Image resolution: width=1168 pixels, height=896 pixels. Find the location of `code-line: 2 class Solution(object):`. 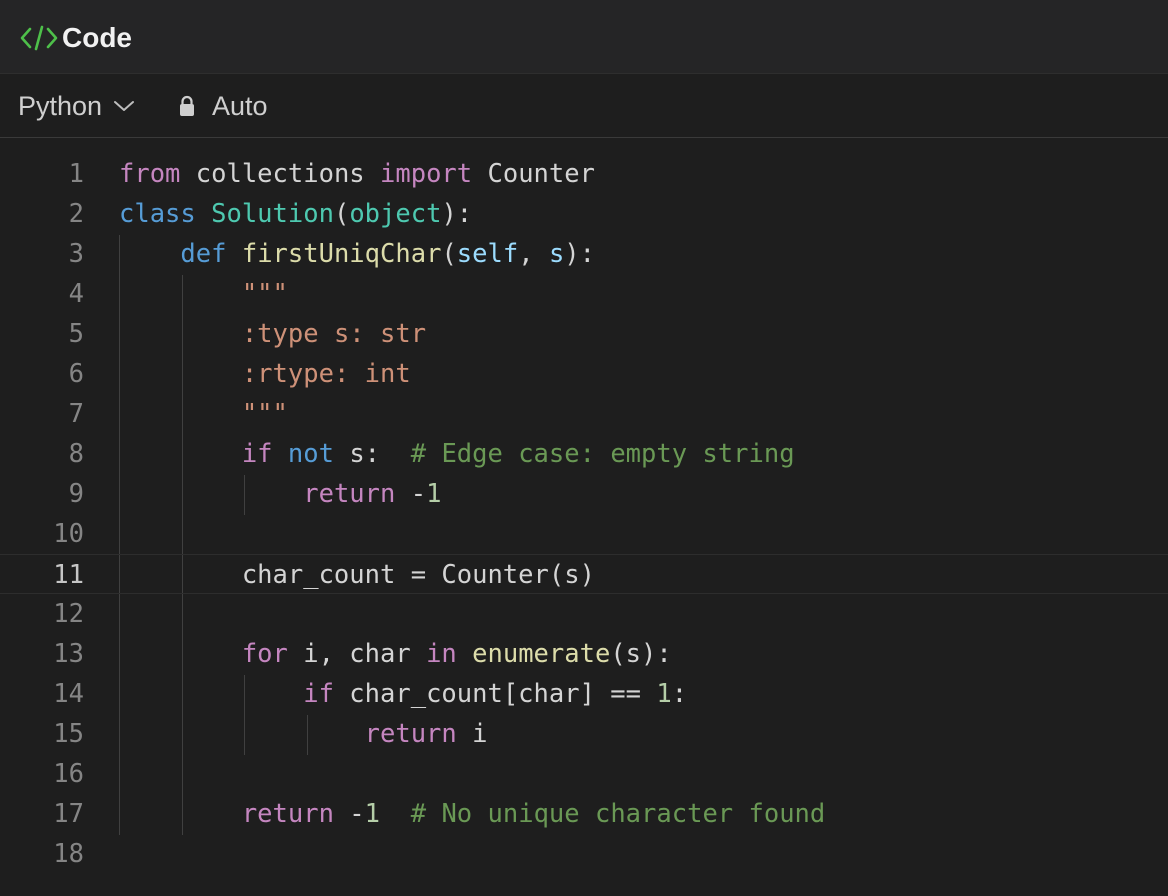

code-line: 2 class Solution(object): is located at coordinates (584, 214).